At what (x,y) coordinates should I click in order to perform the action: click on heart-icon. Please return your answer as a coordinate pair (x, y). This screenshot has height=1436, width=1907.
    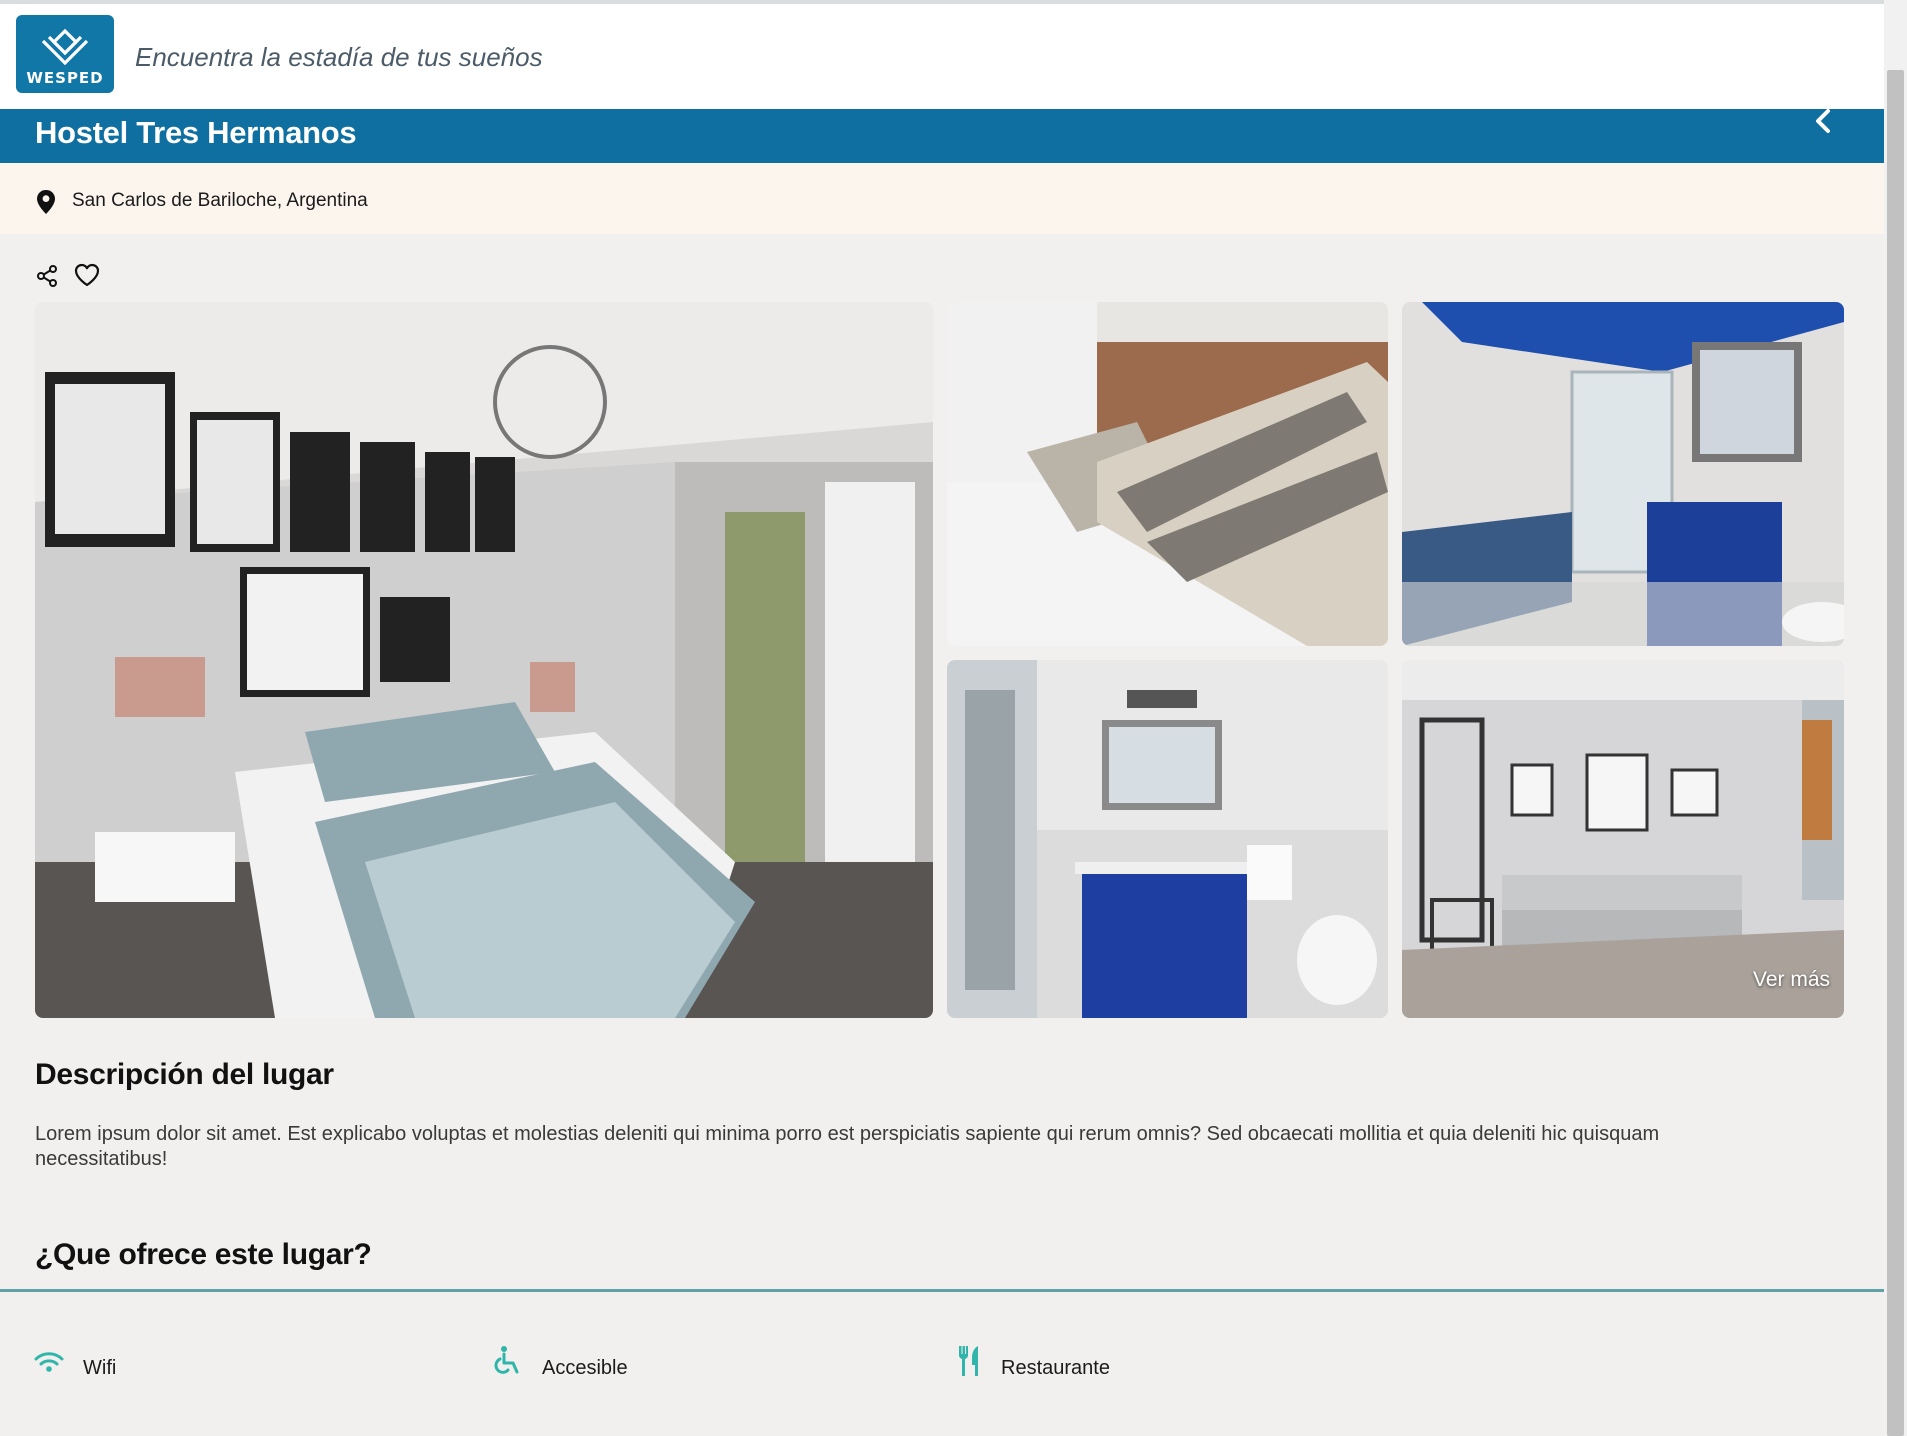
    Looking at the image, I should click on (87, 275).